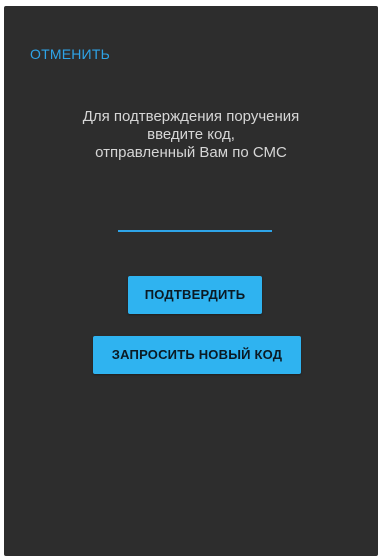 The height and width of the screenshot is (558, 382). I want to click on instruction-line-2: введите код,, so click(191, 134).